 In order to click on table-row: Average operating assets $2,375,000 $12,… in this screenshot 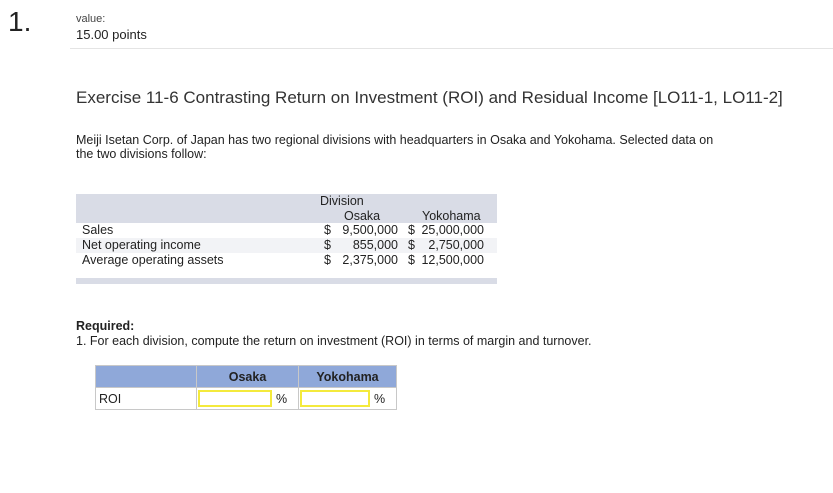, I will do `click(286, 260)`.